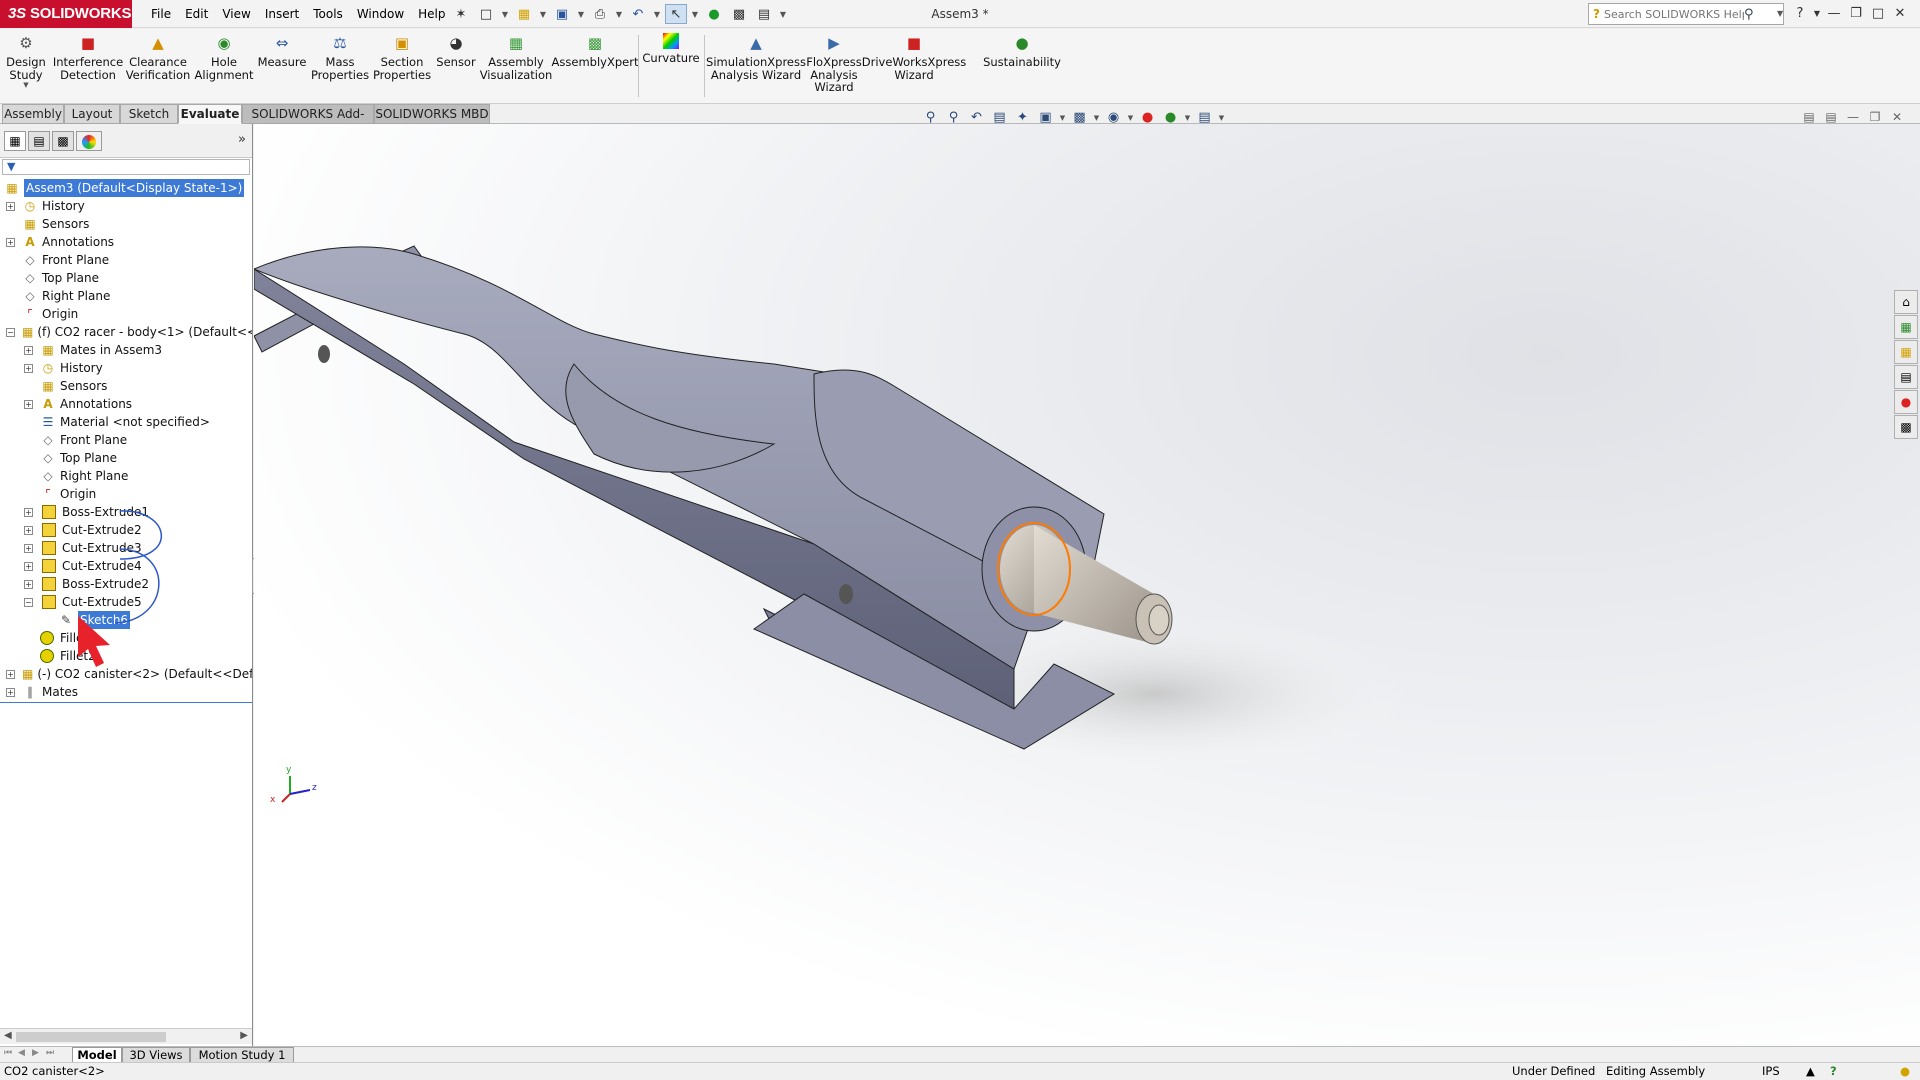 The height and width of the screenshot is (1080, 1920). What do you see at coordinates (242, 1055) in the screenshot?
I see `tab-motion-study-1: Motion Study 1` at bounding box center [242, 1055].